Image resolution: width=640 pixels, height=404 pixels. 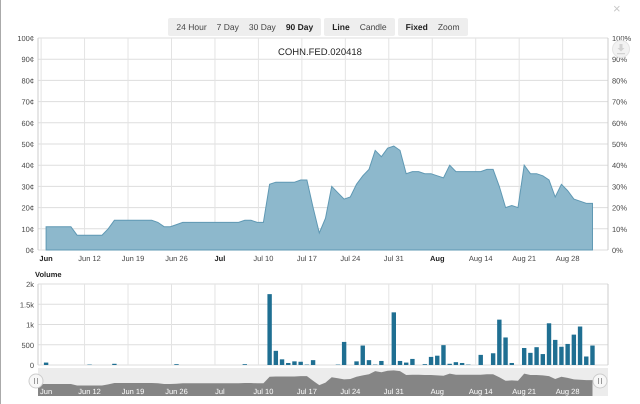 I want to click on range-button: 90 Day, so click(x=299, y=27).